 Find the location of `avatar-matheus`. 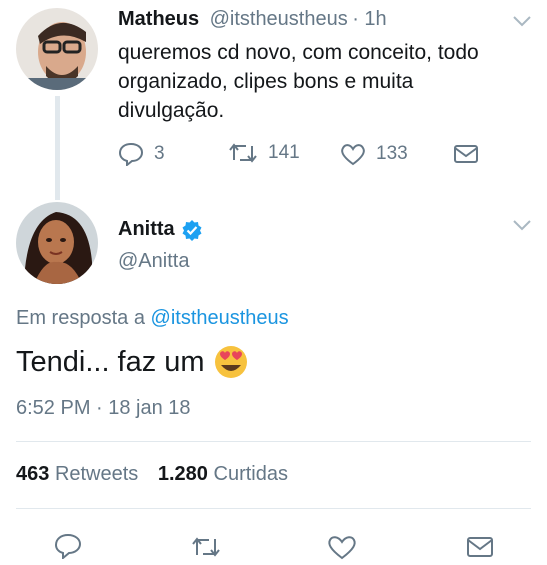

avatar-matheus is located at coordinates (57, 49).